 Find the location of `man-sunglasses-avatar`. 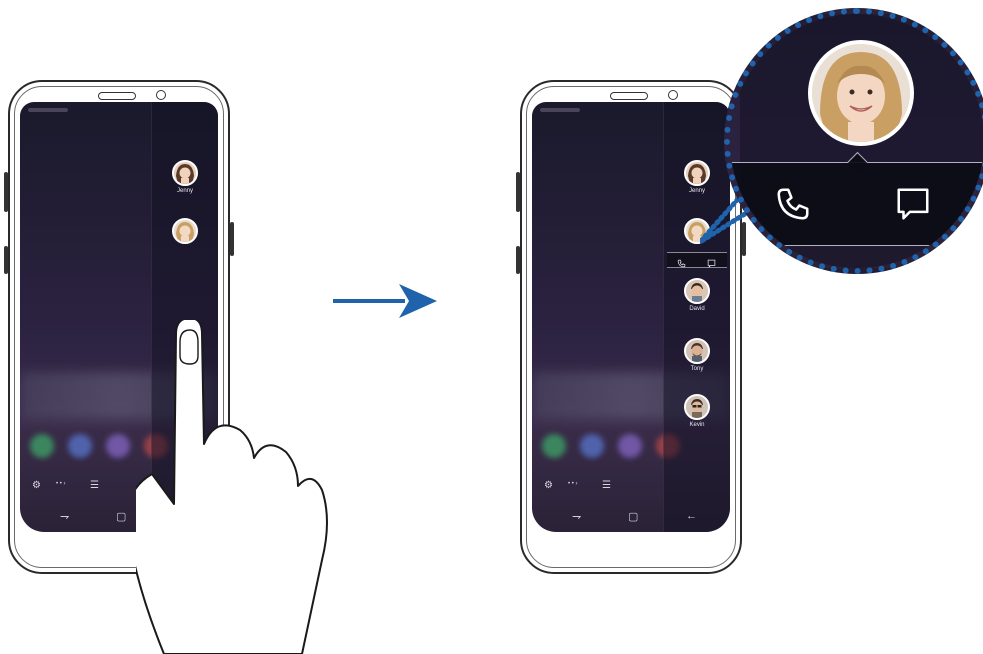

man-sunglasses-avatar is located at coordinates (697, 407).